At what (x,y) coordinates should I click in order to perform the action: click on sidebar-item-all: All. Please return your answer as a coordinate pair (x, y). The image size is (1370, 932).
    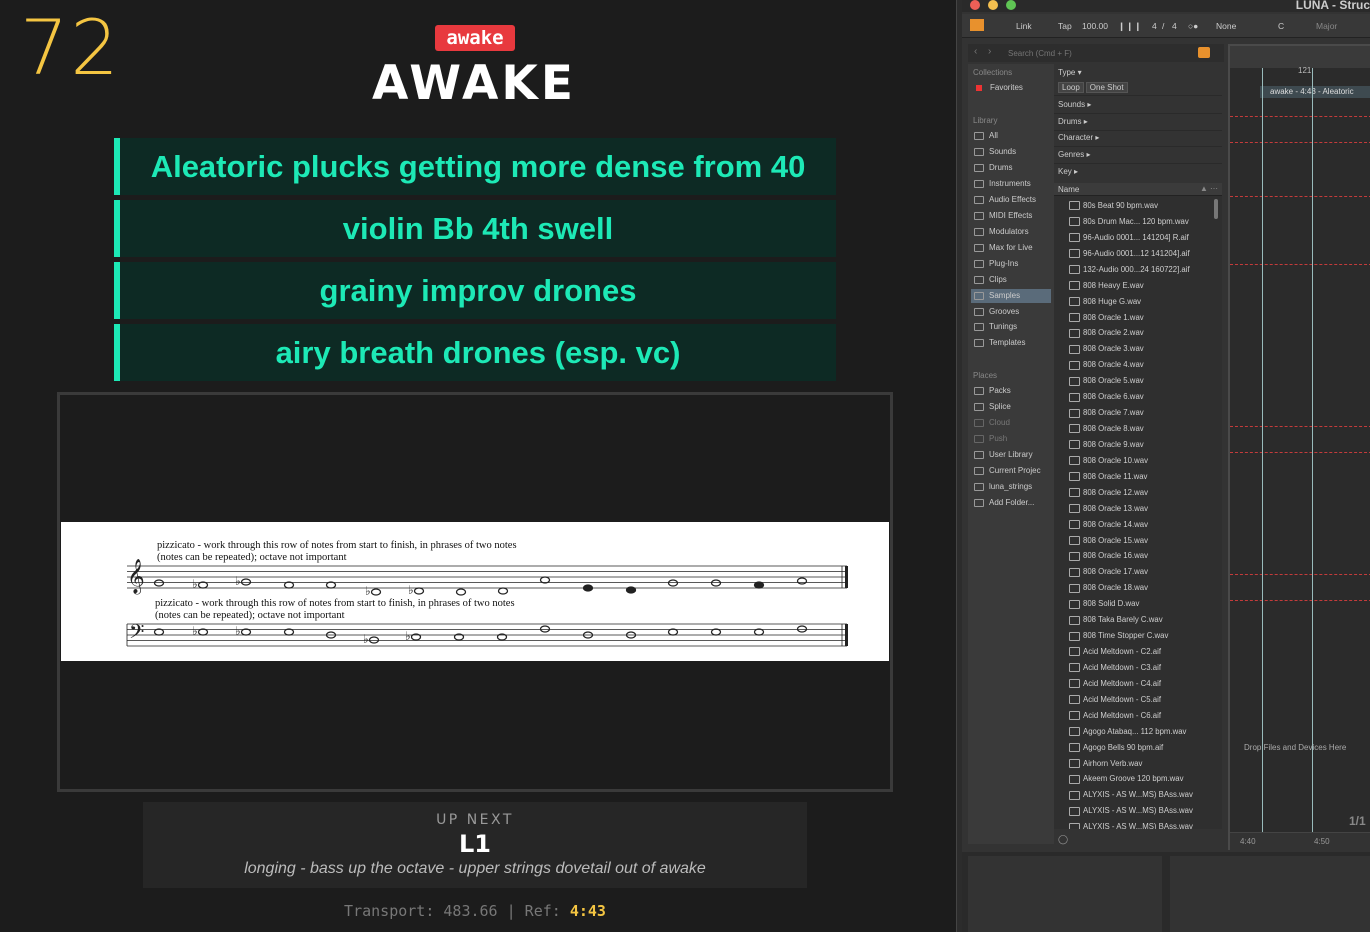
    Looking at the image, I should click on (1011, 136).